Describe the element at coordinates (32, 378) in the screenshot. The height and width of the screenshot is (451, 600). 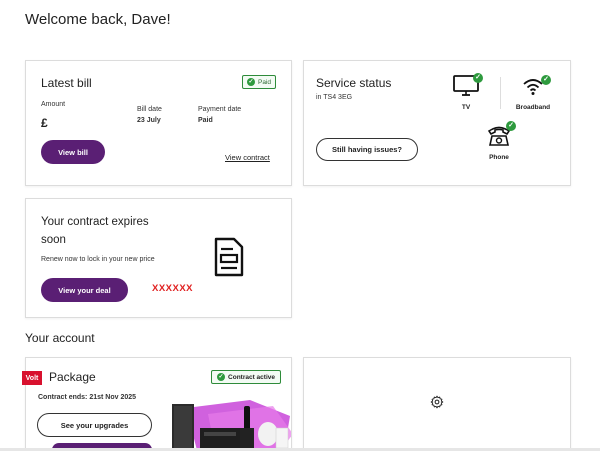
I see `volt-brand-tag: Volt` at that location.